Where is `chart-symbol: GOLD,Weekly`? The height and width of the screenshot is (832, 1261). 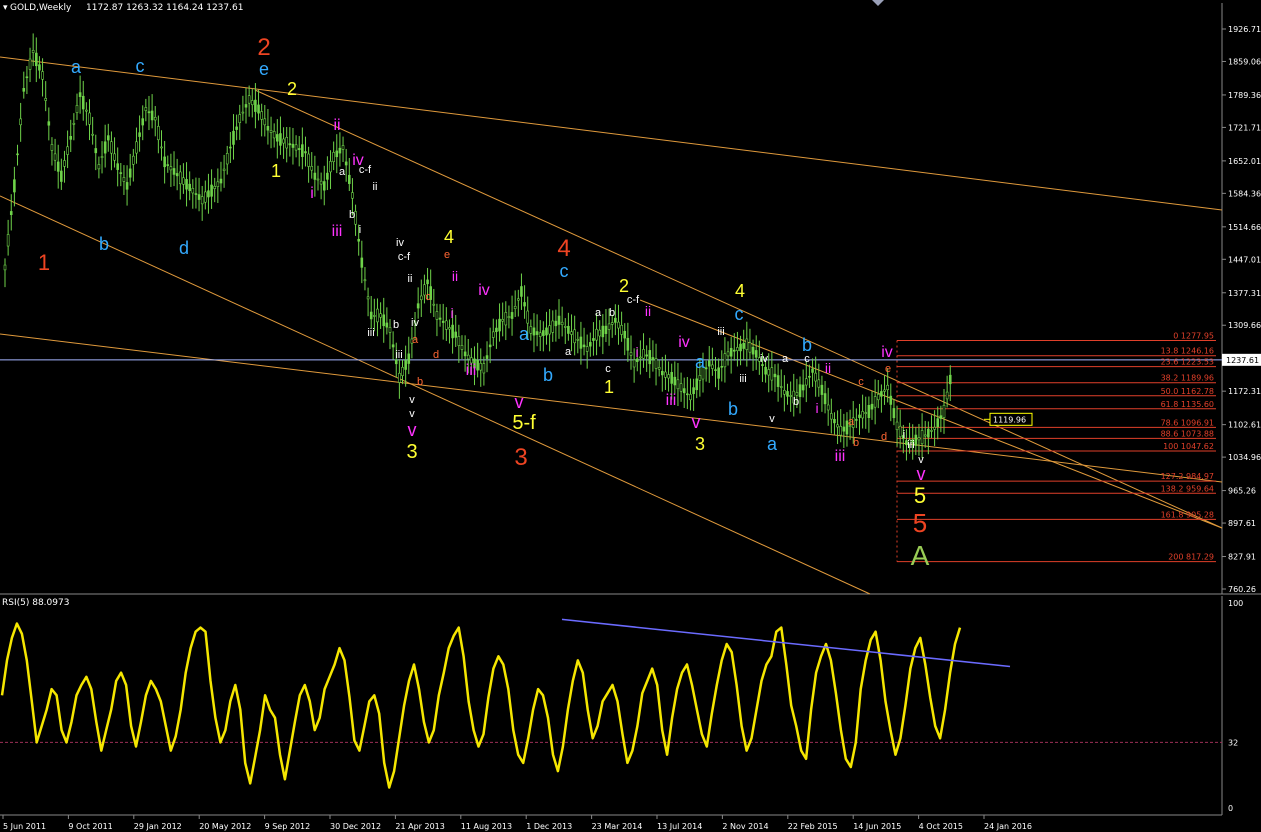 chart-symbol: GOLD,Weekly is located at coordinates (41, 8).